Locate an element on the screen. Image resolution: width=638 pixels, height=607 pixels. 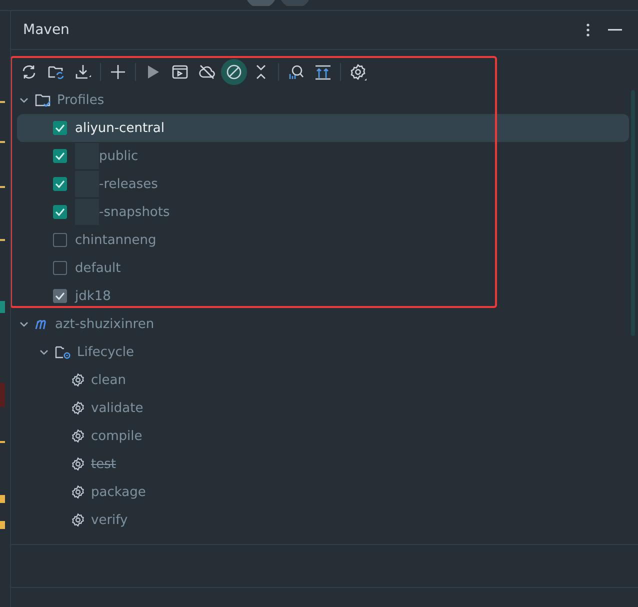
tab-knobs-drawing is located at coordinates (279, 3).